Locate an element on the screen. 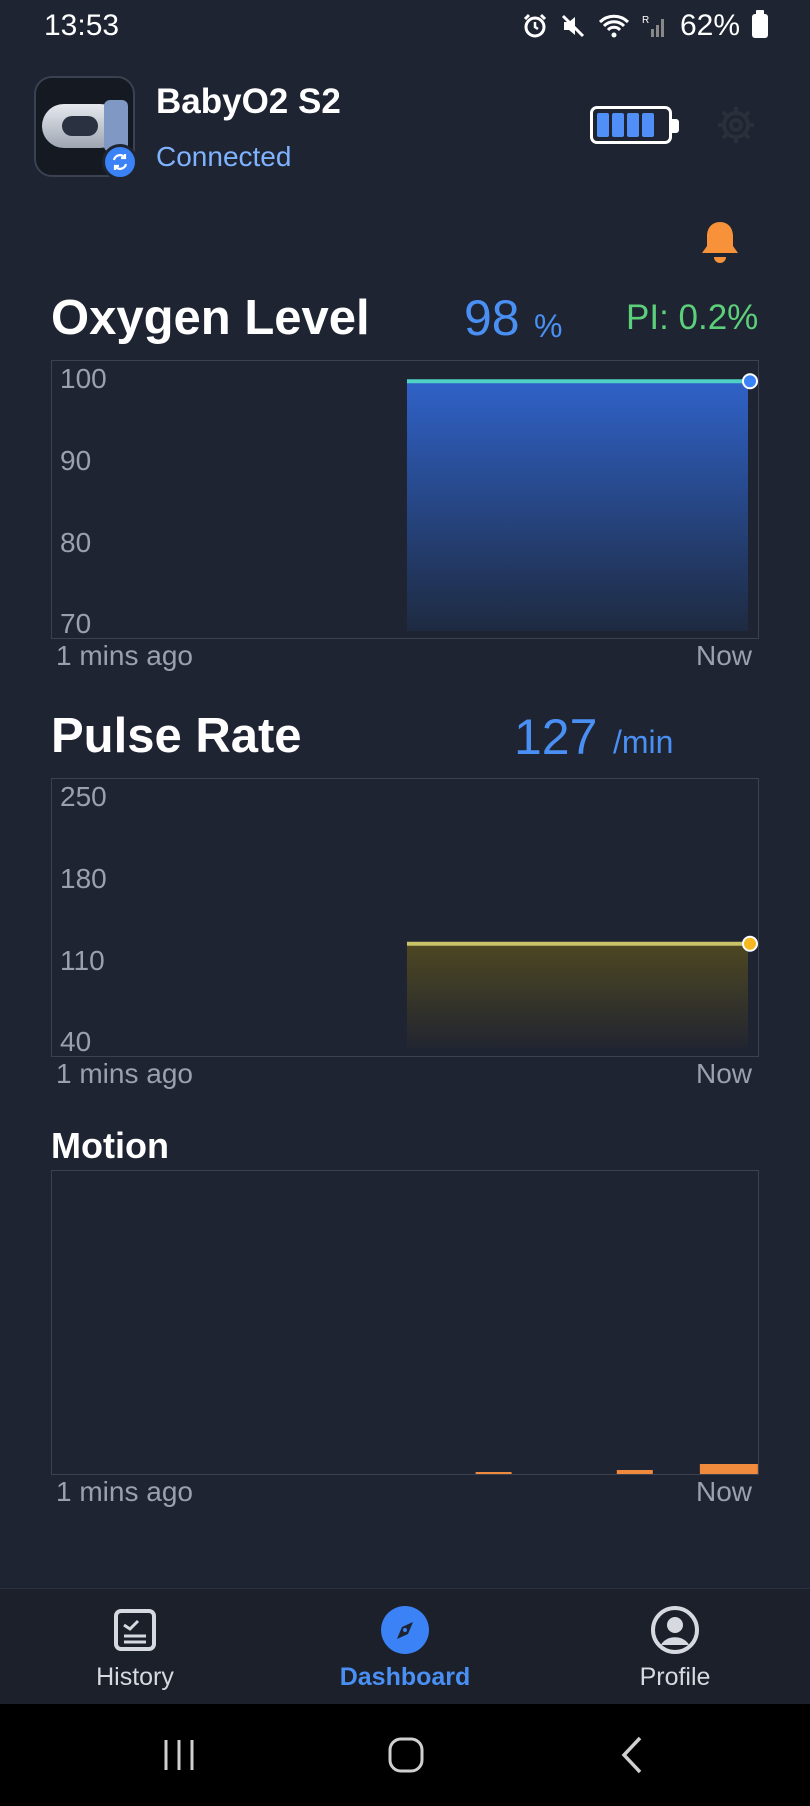  y-tick-label: 40 is located at coordinates (76, 1041).